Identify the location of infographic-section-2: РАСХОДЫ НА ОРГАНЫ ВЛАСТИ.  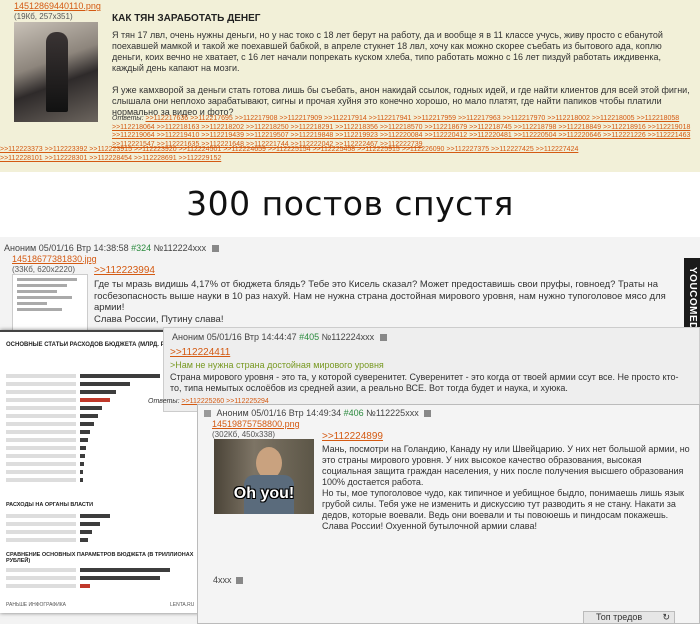
(50, 505).